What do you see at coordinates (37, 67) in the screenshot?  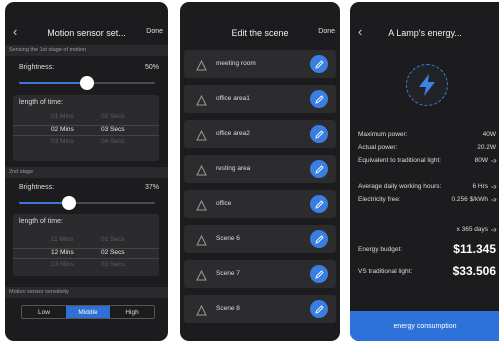 I see `stage1-brightness-label: Brightness:` at bounding box center [37, 67].